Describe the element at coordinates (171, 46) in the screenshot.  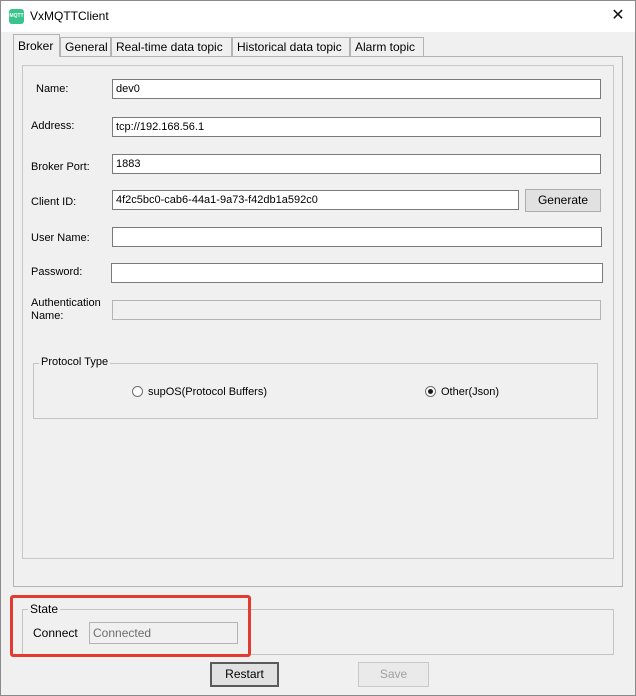
I see `tab-realtime-data-topic: Real-time data topic` at that location.